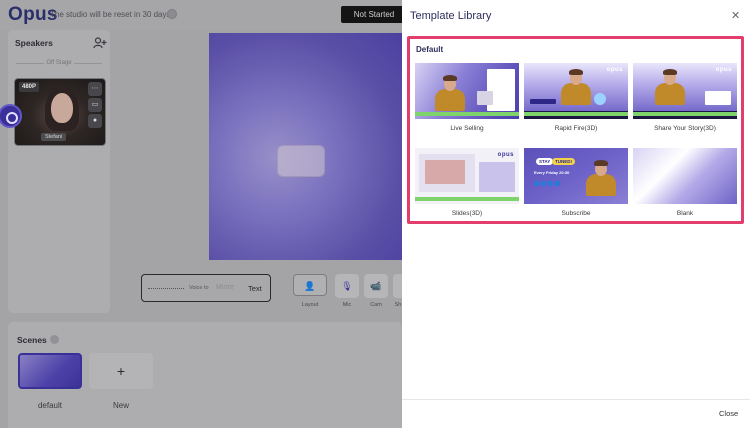  I want to click on more-options-icon: ⋯, so click(95, 89).